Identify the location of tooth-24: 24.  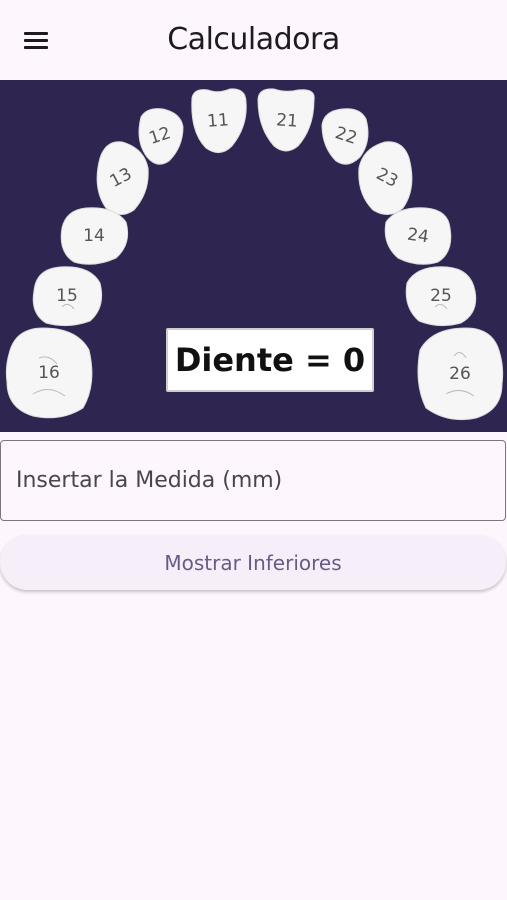
(418, 236).